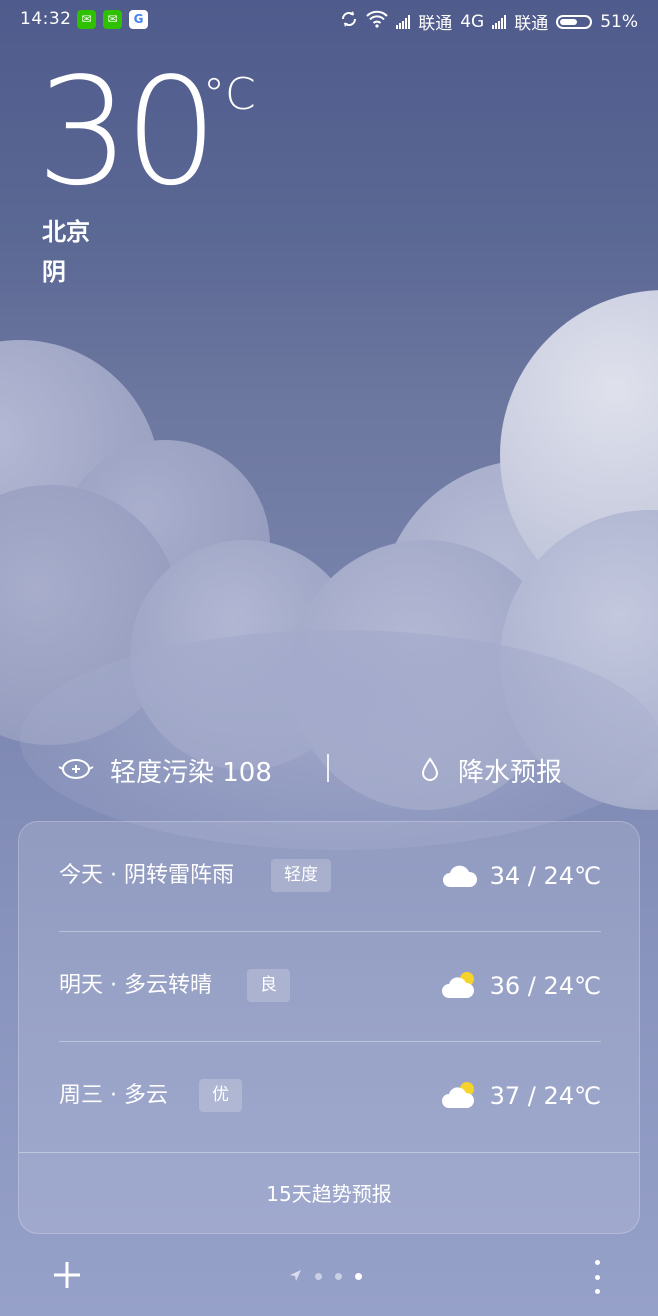 This screenshot has width=658, height=1316. What do you see at coordinates (295, 1276) in the screenshot?
I see `location-arrow-icon` at bounding box center [295, 1276].